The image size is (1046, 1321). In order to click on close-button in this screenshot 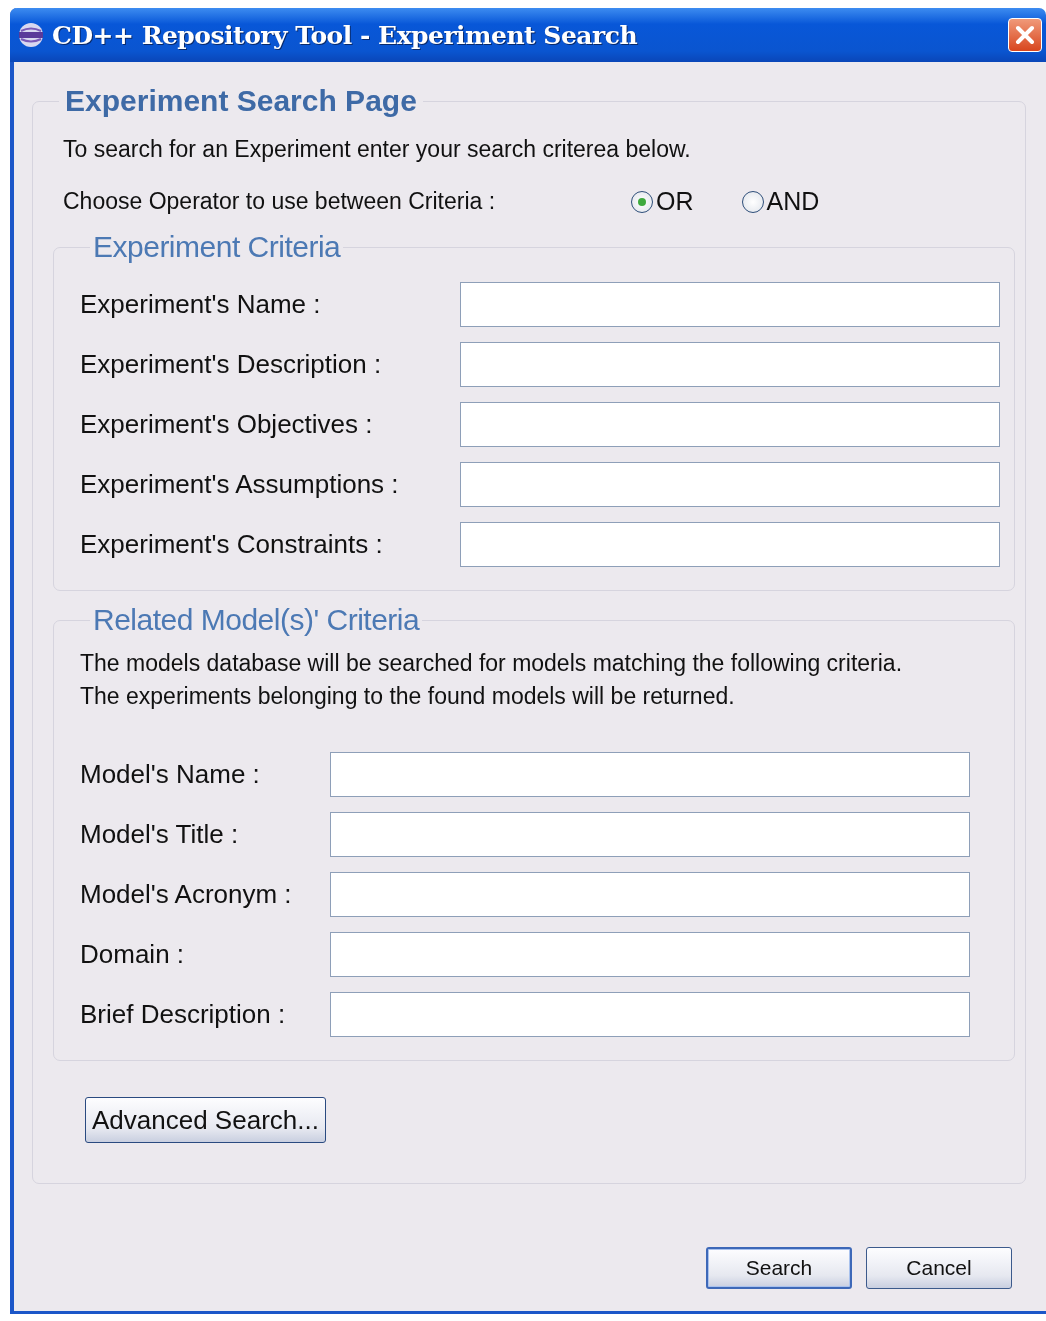, I will do `click(1025, 35)`.